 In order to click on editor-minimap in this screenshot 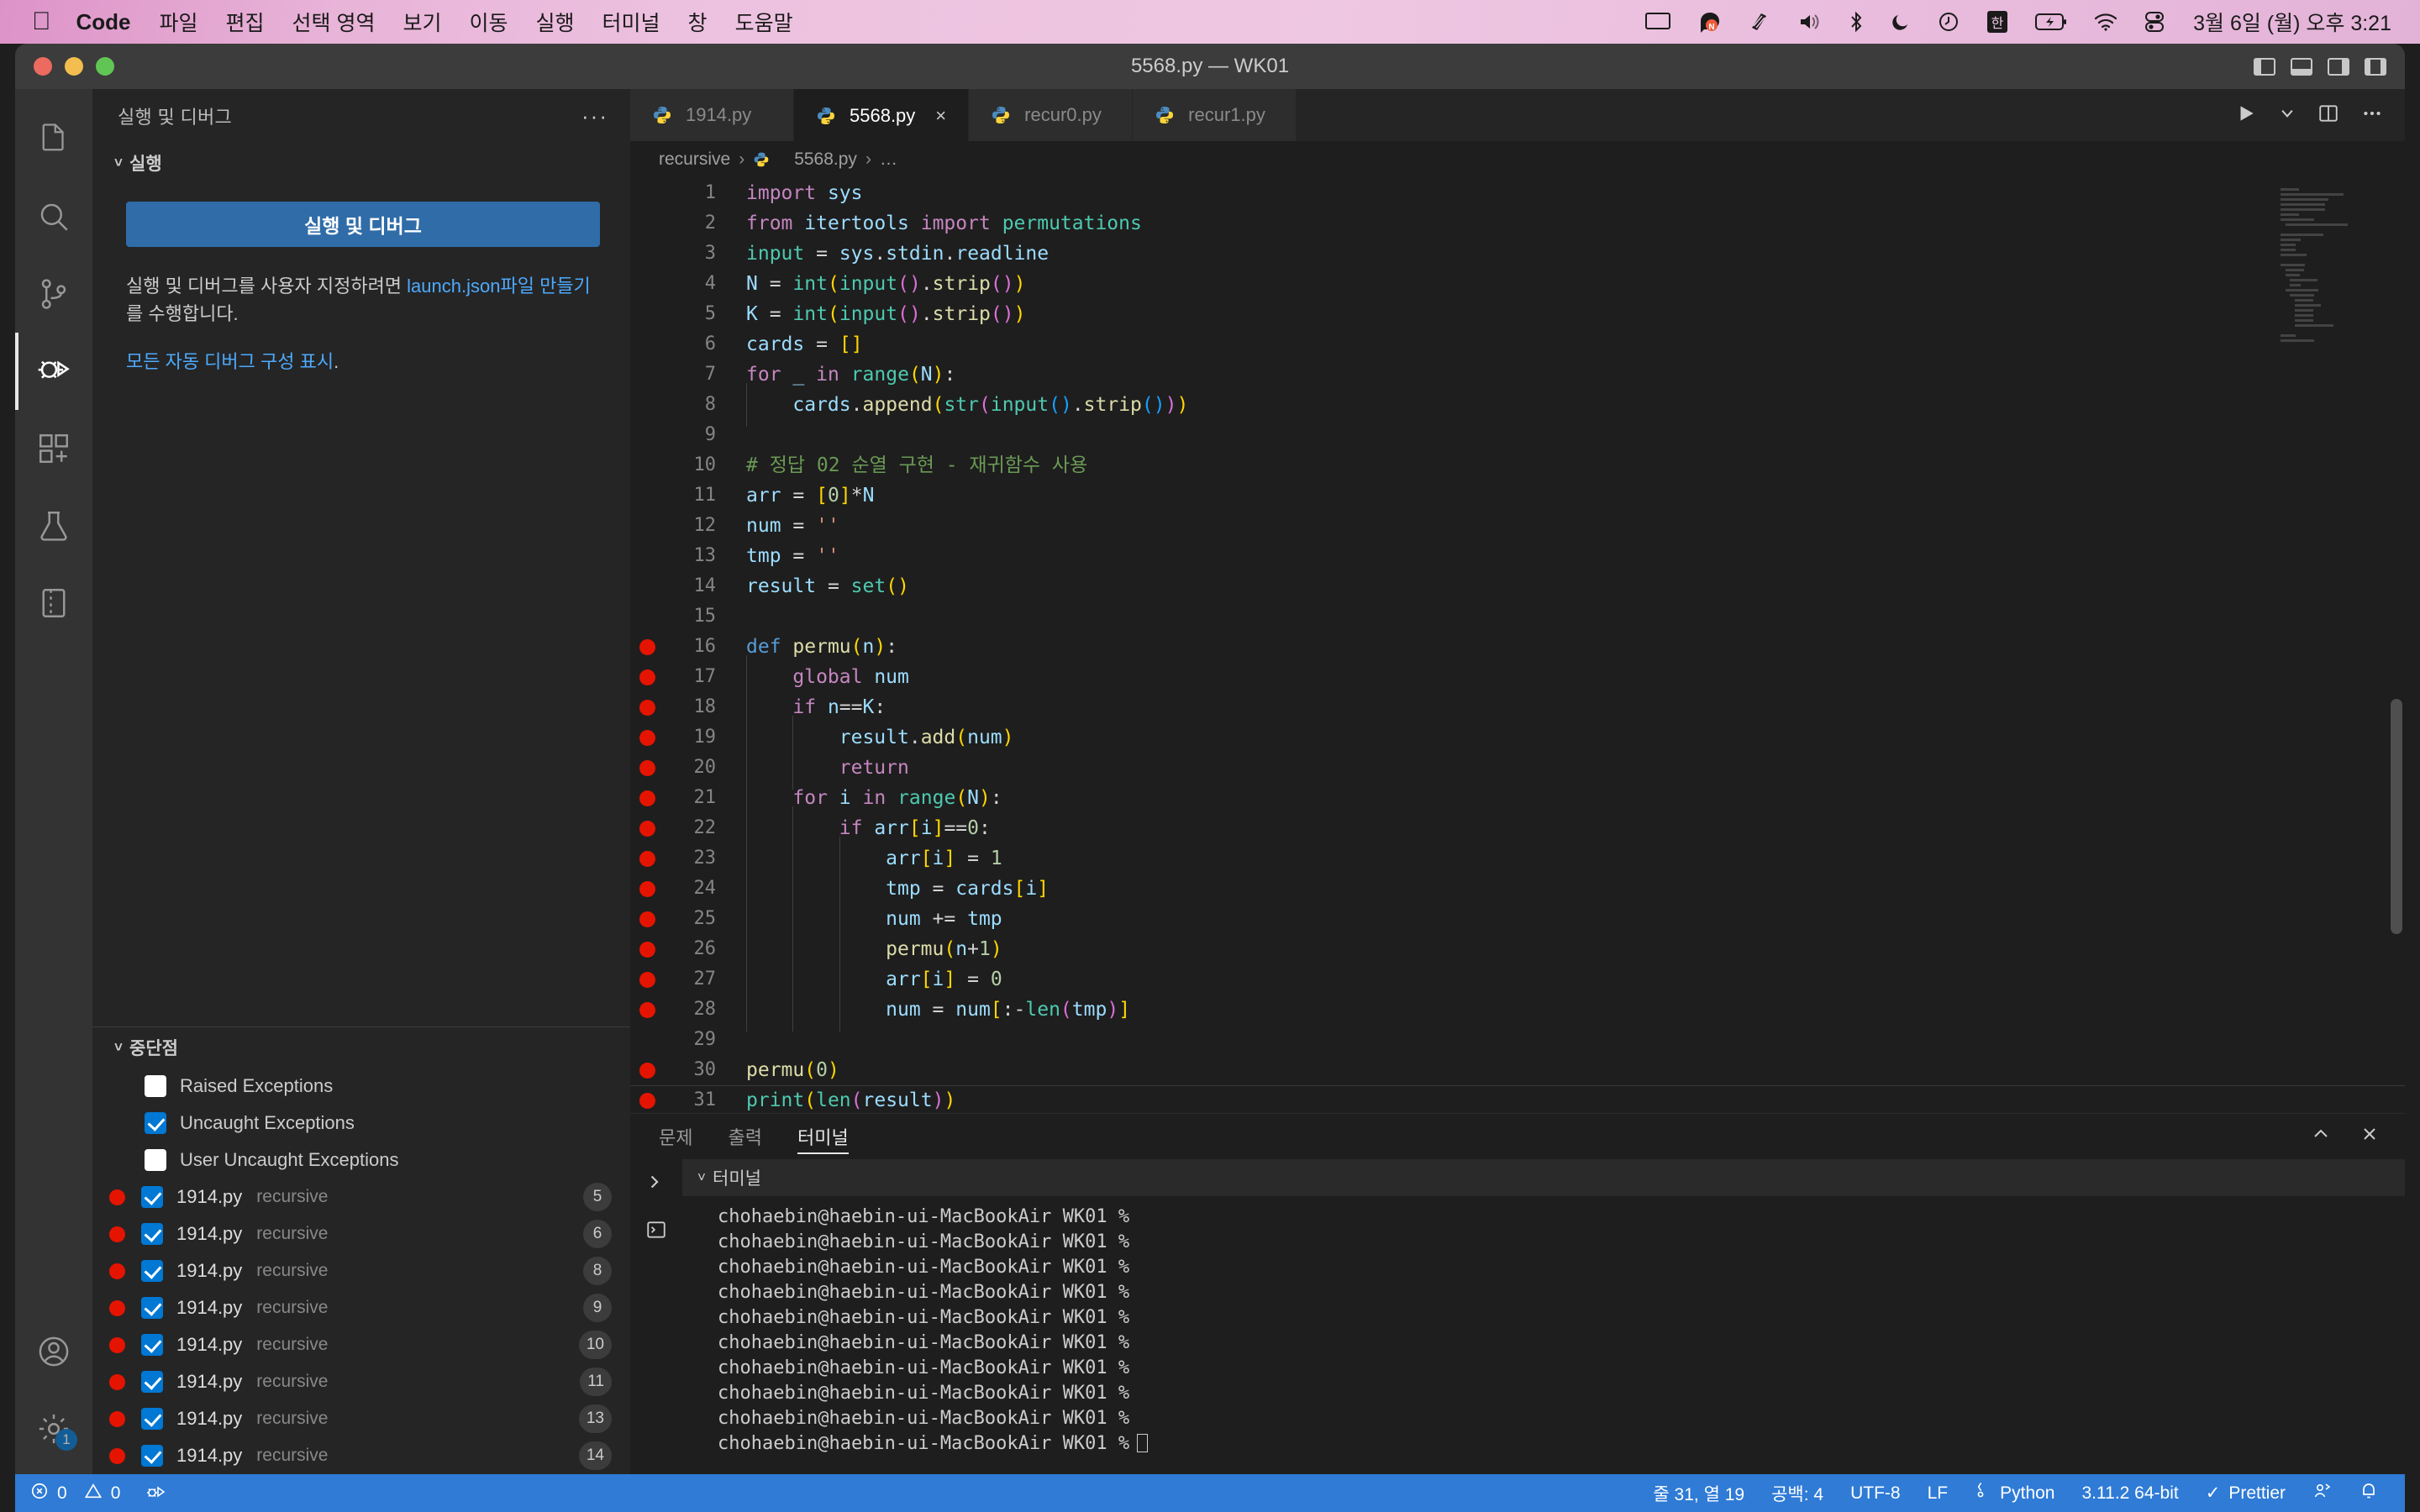, I will do `click(2335, 272)`.